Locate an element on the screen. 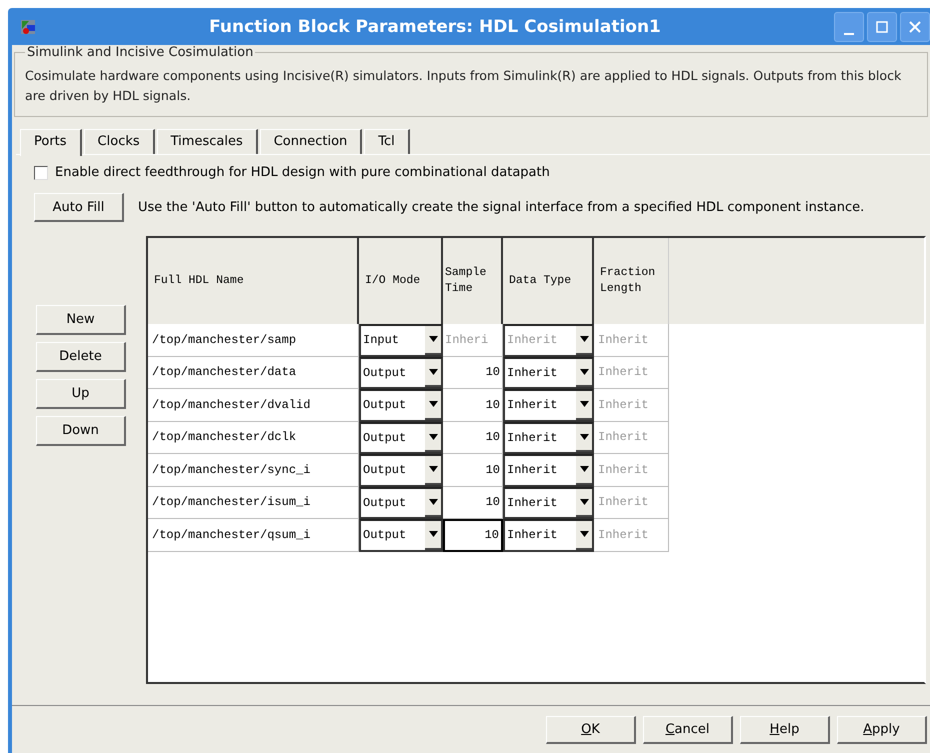 Image resolution: width=930 pixels, height=753 pixels. window-title: Function Block Parameters: HDL Cosimulation1 is located at coordinates (435, 26).